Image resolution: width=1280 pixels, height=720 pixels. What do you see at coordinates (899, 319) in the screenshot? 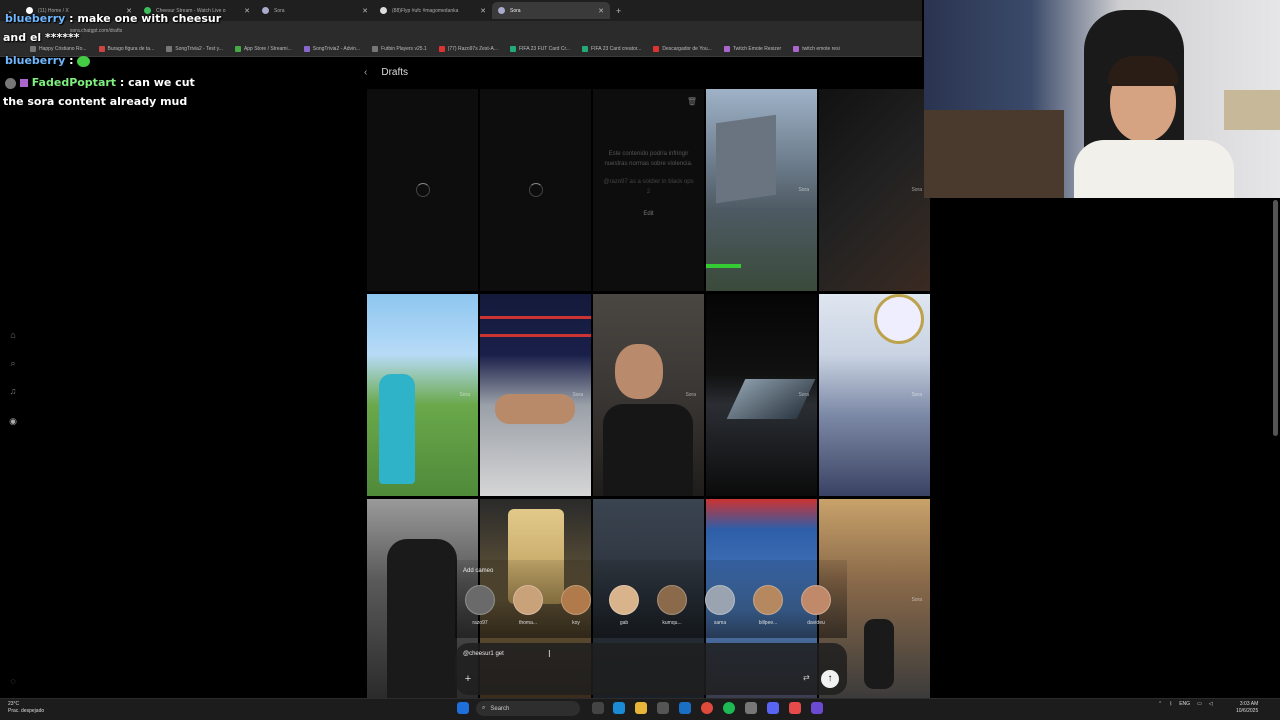
I see `crest-shape` at bounding box center [899, 319].